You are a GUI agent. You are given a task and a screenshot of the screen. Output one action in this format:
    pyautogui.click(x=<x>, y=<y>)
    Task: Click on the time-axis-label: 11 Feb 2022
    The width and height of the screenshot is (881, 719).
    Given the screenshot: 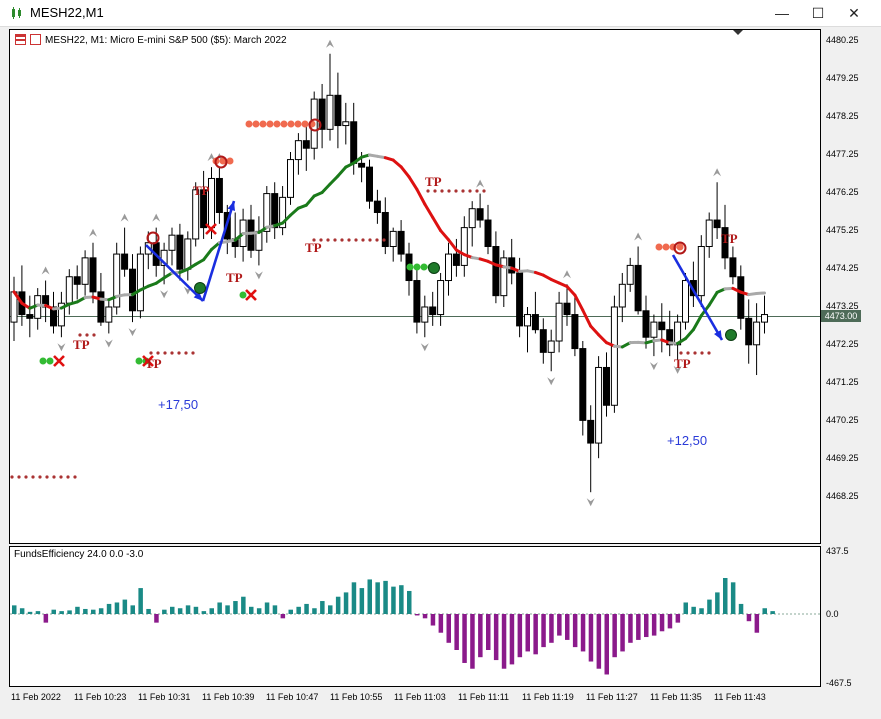 What is the action you would take?
    pyautogui.click(x=36, y=697)
    